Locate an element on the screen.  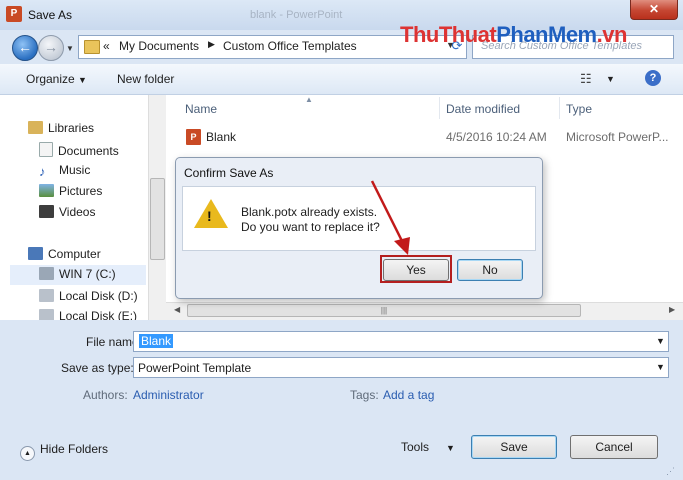
warning-exclamation-icon: ! is located at coordinates (209, 216).